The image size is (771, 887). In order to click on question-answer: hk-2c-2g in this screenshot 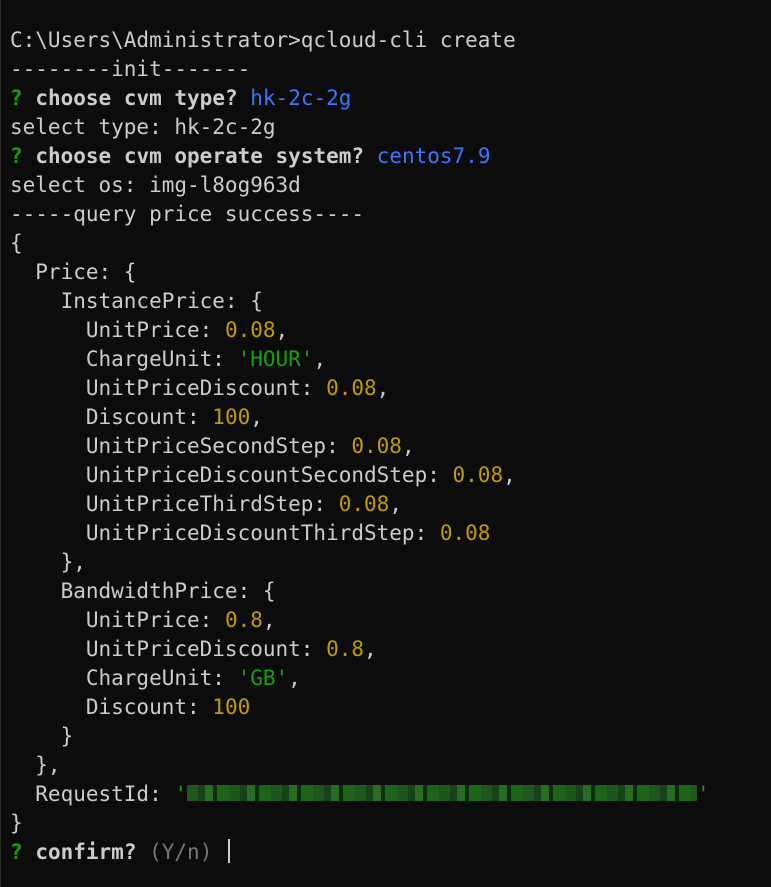, I will do `click(301, 98)`.